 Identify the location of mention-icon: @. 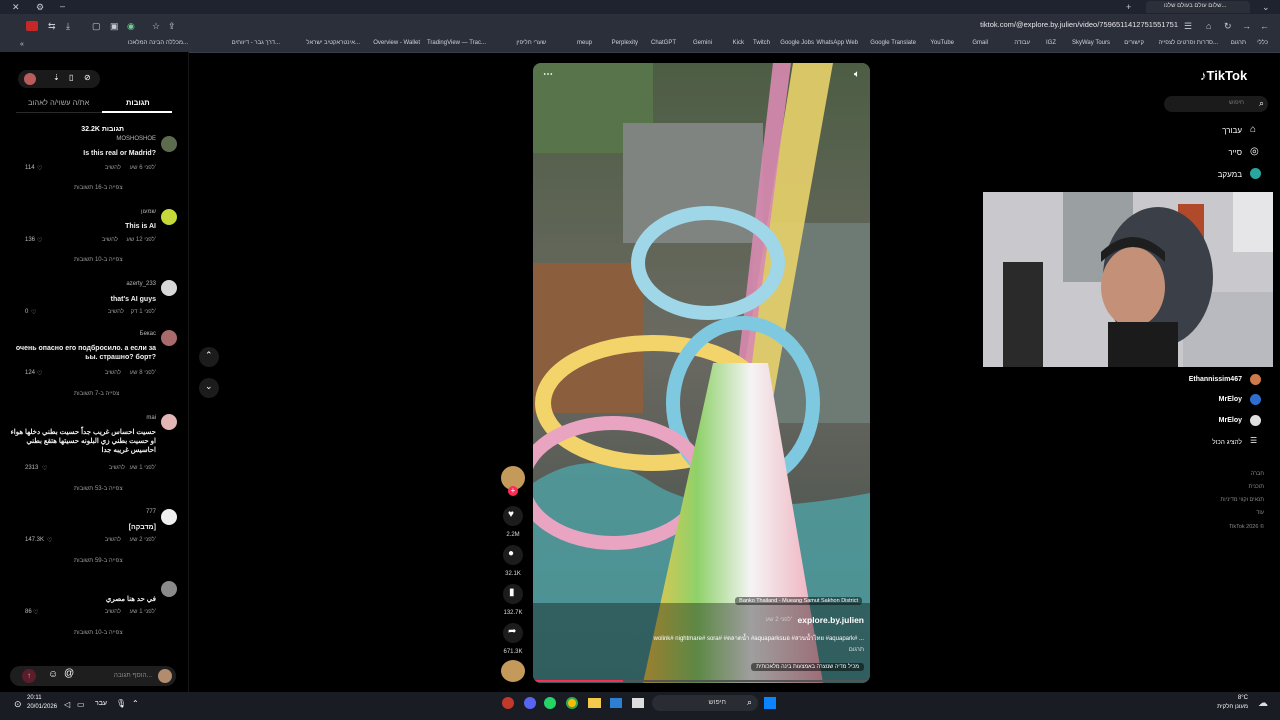
(69, 673).